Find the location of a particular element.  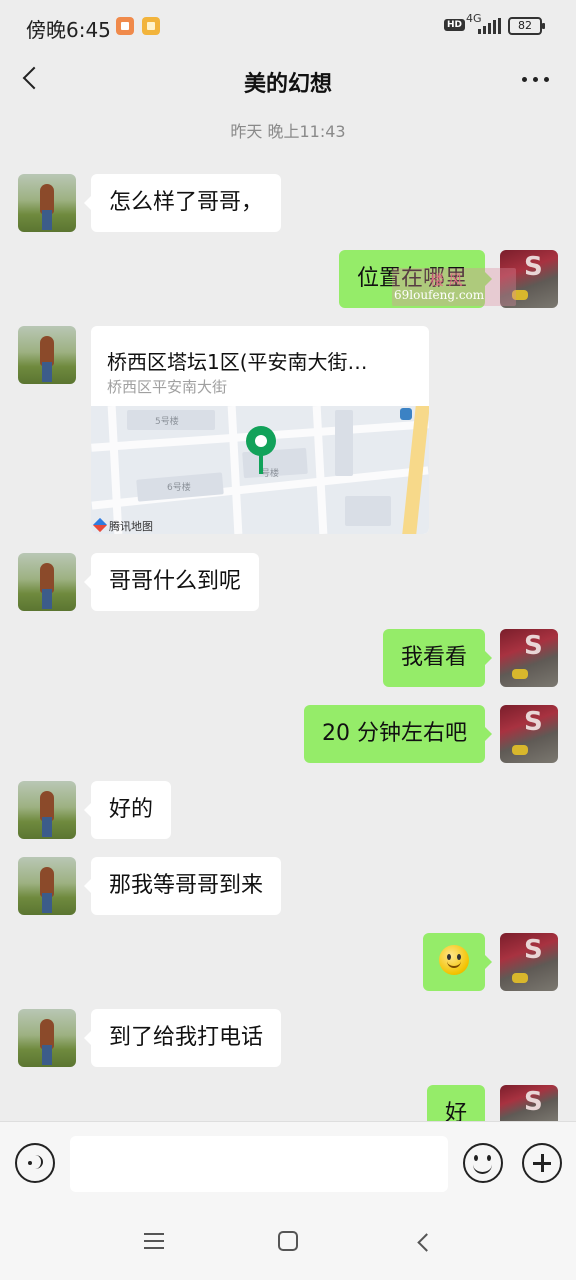

map-label: 6号楼 is located at coordinates (179, 488).